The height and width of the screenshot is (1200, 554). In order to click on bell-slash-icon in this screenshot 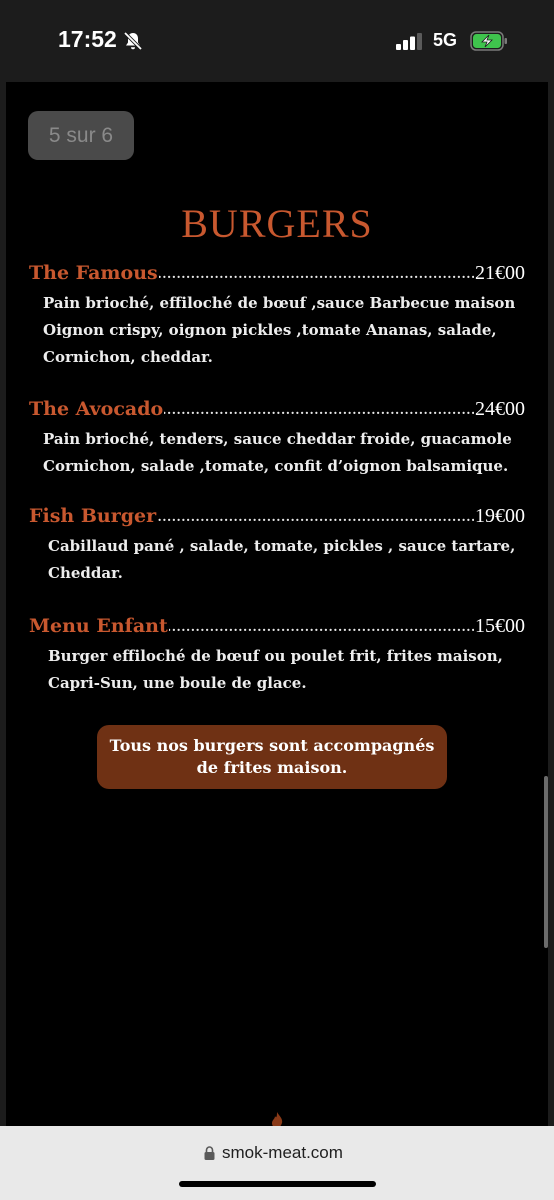, I will do `click(133, 41)`.